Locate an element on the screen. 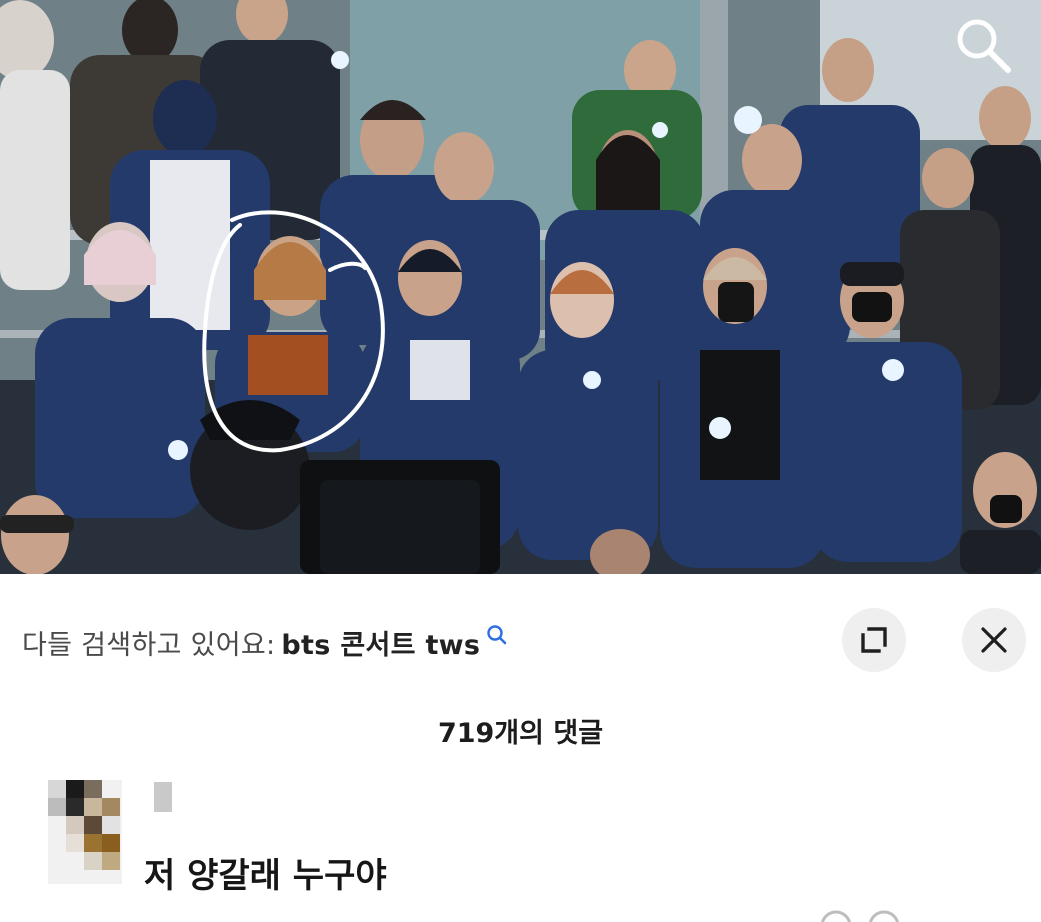  expand-icon is located at coordinates (874, 640).